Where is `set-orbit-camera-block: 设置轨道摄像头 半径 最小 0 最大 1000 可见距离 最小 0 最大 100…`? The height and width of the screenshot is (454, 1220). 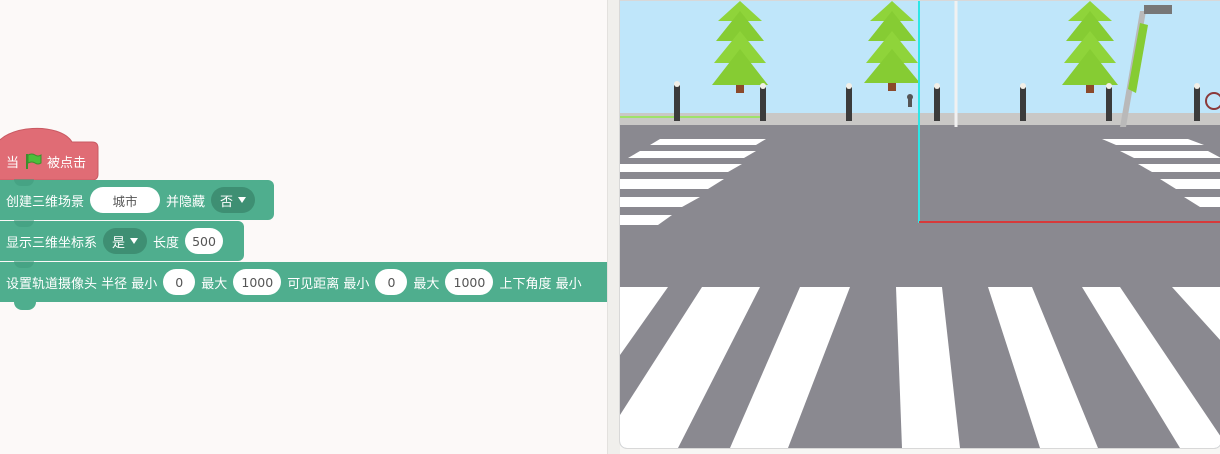 set-orbit-camera-block: 设置轨道摄像头 半径 最小 0 最大 1000 可见距离 最小 0 最大 100… is located at coordinates (303, 281).